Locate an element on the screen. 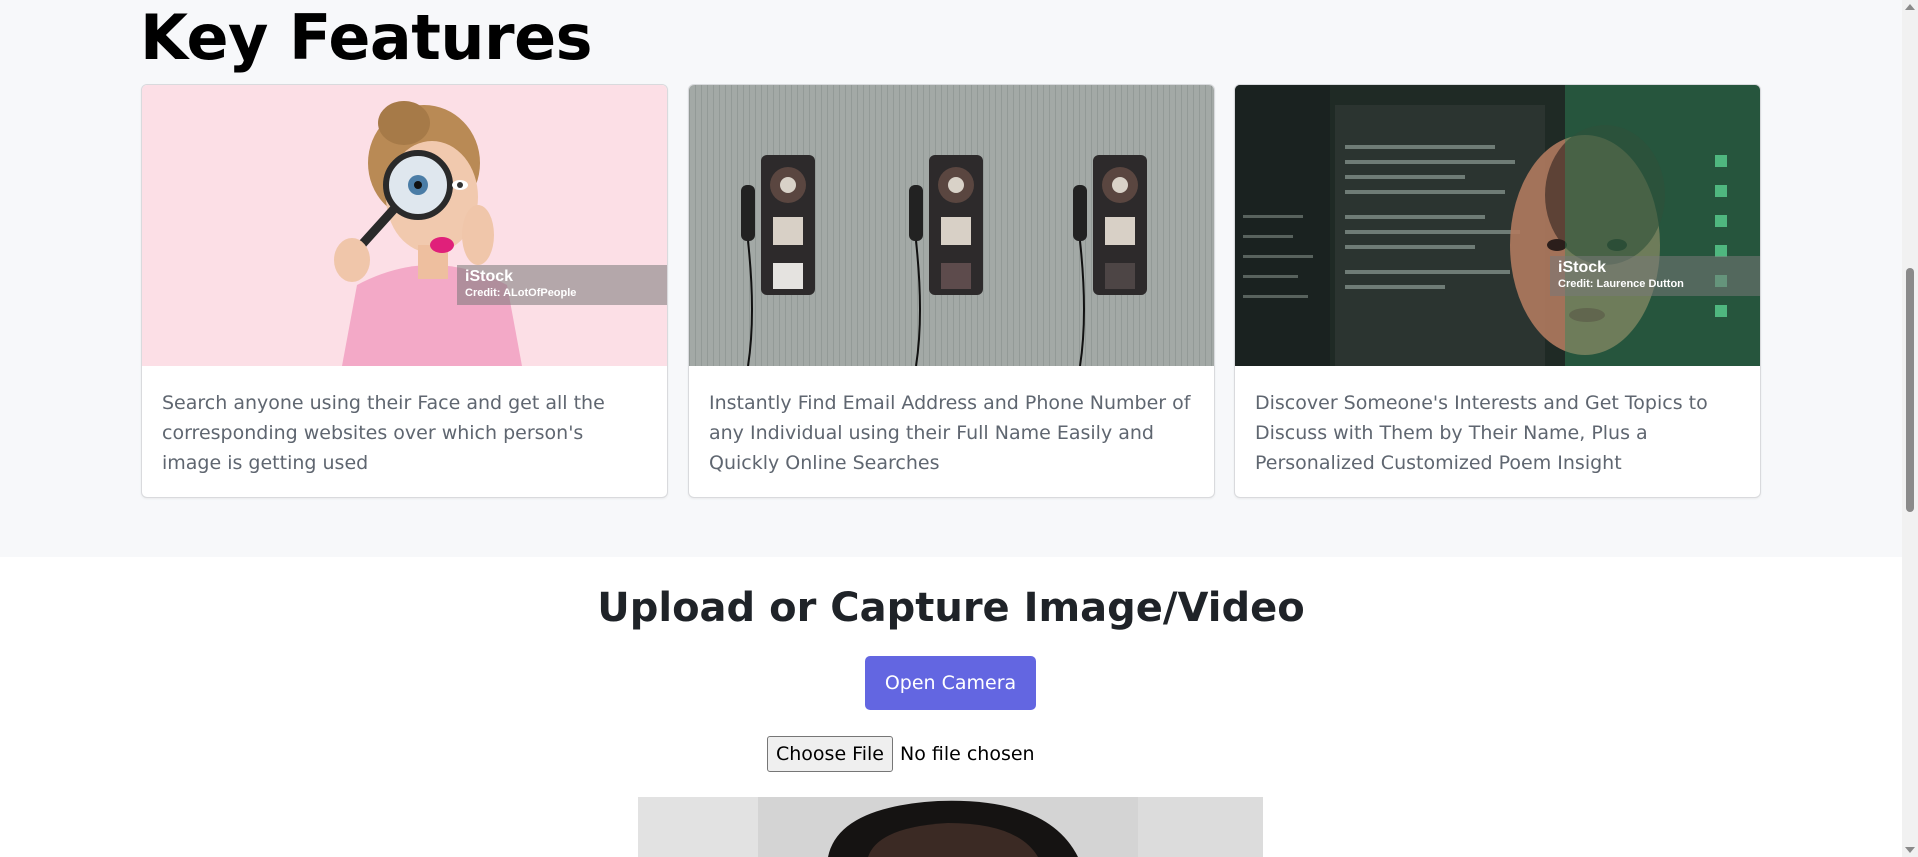  file-status-text: No file chosen is located at coordinates (967, 754).